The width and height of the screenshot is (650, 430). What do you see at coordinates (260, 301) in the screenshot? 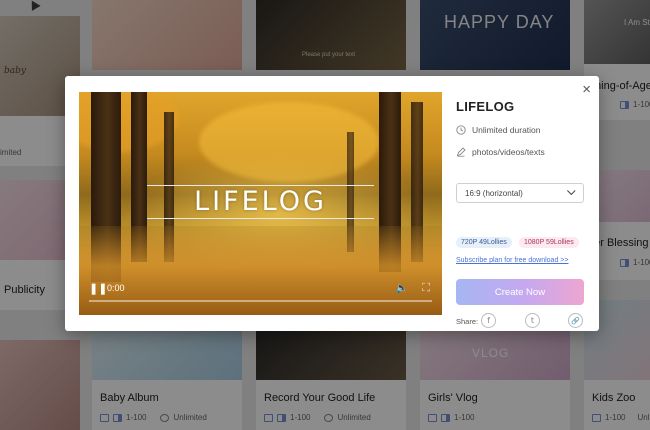
I see `progress-bar` at bounding box center [260, 301].